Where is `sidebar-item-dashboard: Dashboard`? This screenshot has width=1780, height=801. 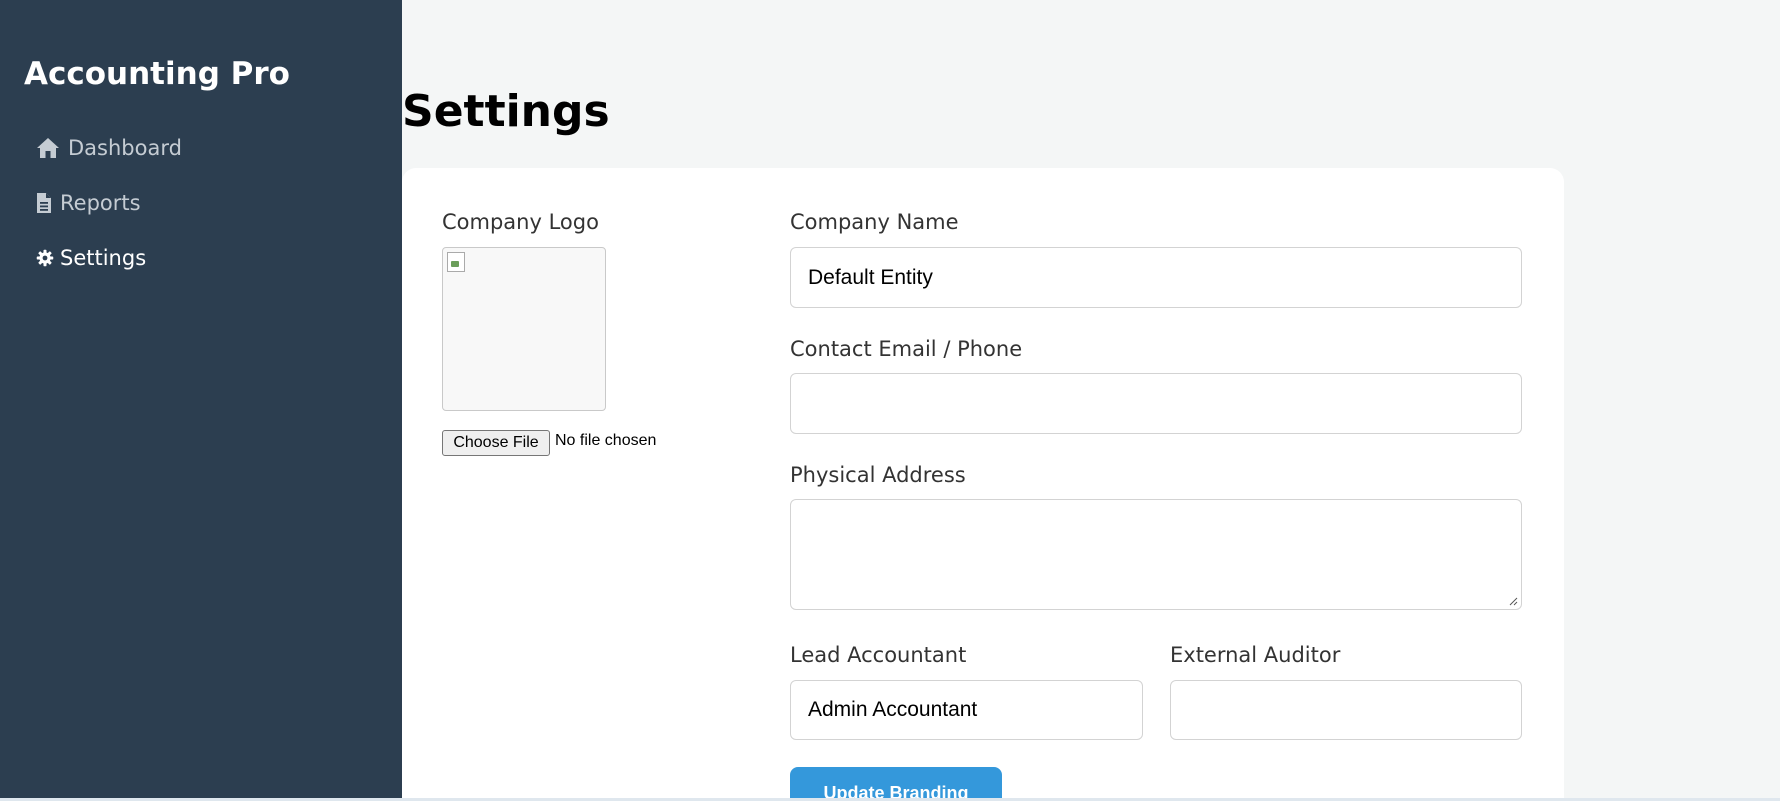 sidebar-item-dashboard: Dashboard is located at coordinates (109, 148).